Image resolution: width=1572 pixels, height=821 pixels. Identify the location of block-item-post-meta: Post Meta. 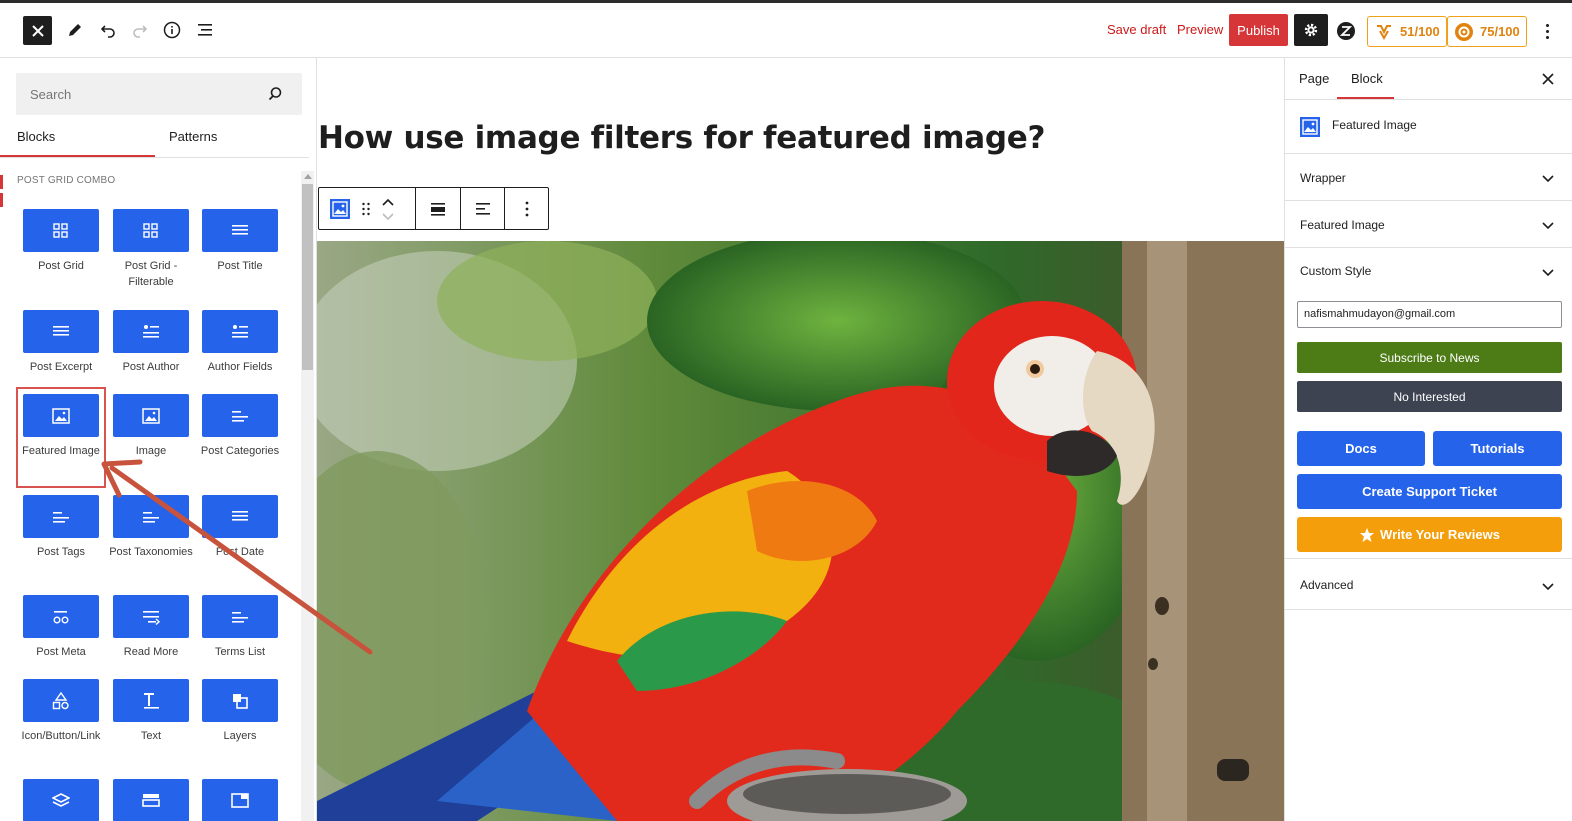
(61, 627).